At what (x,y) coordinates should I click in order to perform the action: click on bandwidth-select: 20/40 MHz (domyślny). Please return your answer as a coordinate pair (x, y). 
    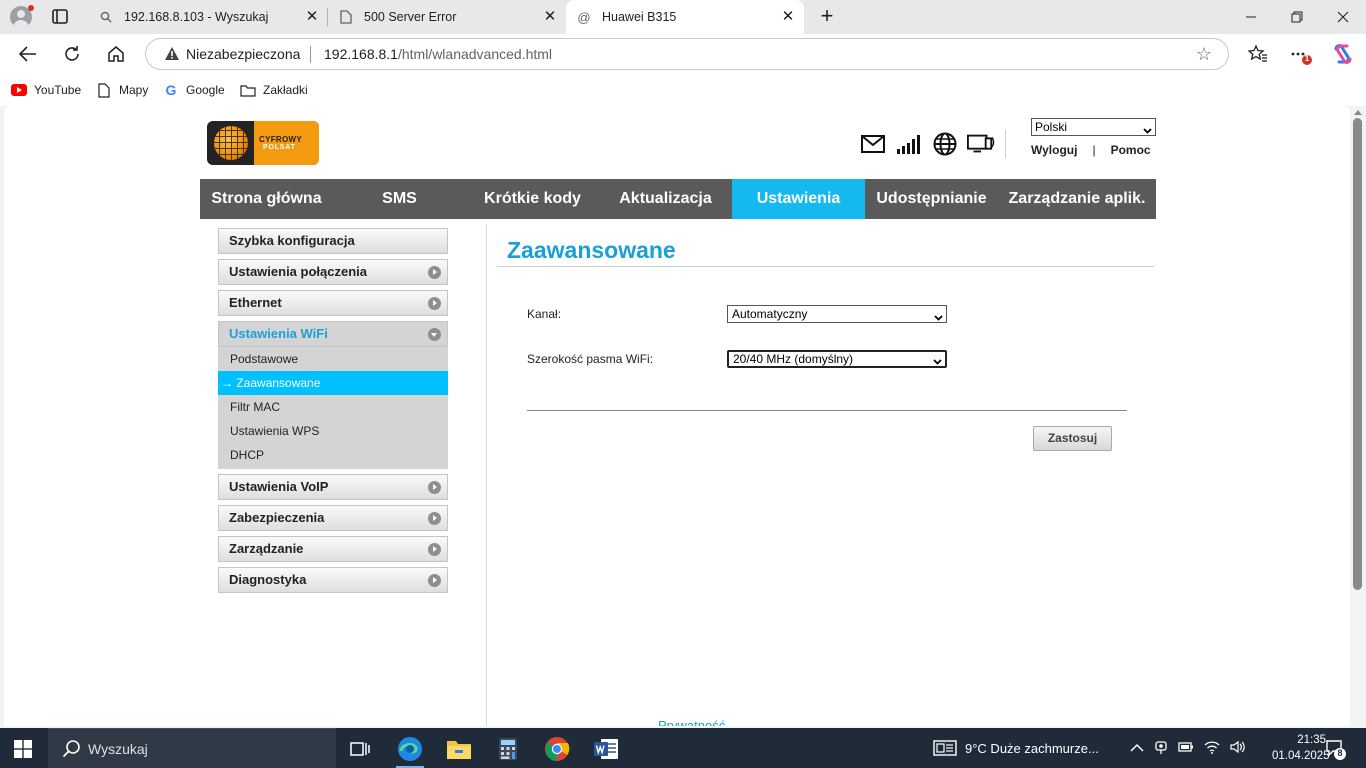
    Looking at the image, I should click on (837, 359).